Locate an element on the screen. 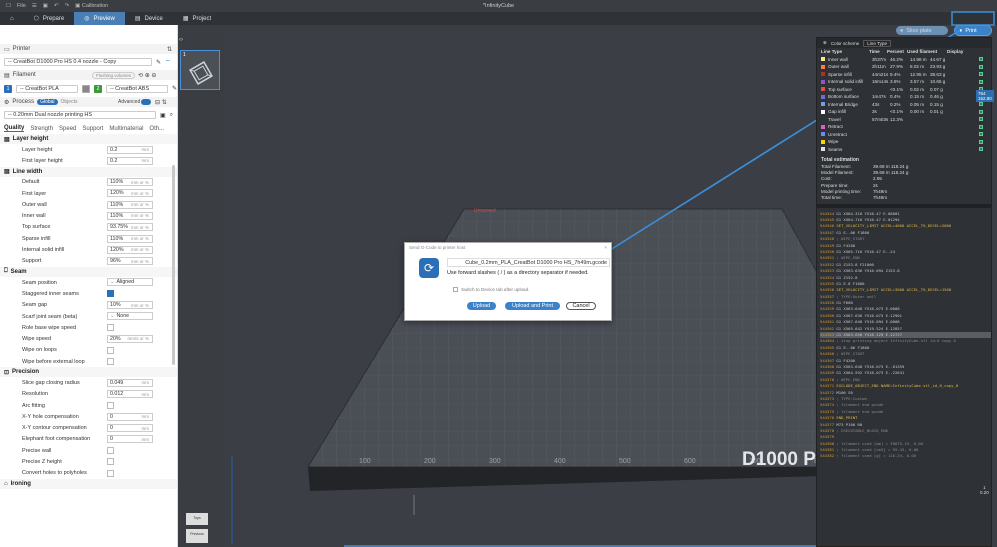 This screenshot has width=997, height=547. gcode-line-number: 544350 is located at coordinates (827, 251).